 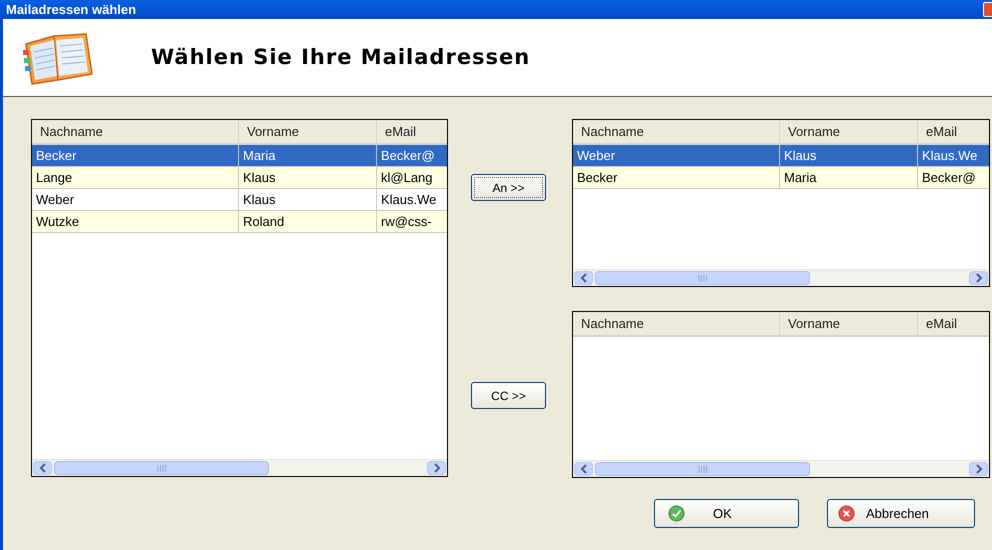 What do you see at coordinates (340, 57) in the screenshot?
I see `dialog-heading: Wählen Sie Ihre Mailadressen` at bounding box center [340, 57].